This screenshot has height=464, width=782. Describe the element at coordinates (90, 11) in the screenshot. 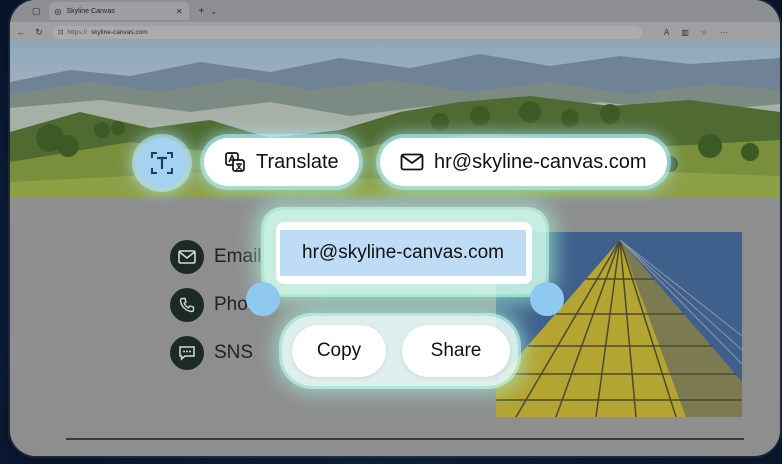

I see `tab-title: Skyline Canvas` at that location.